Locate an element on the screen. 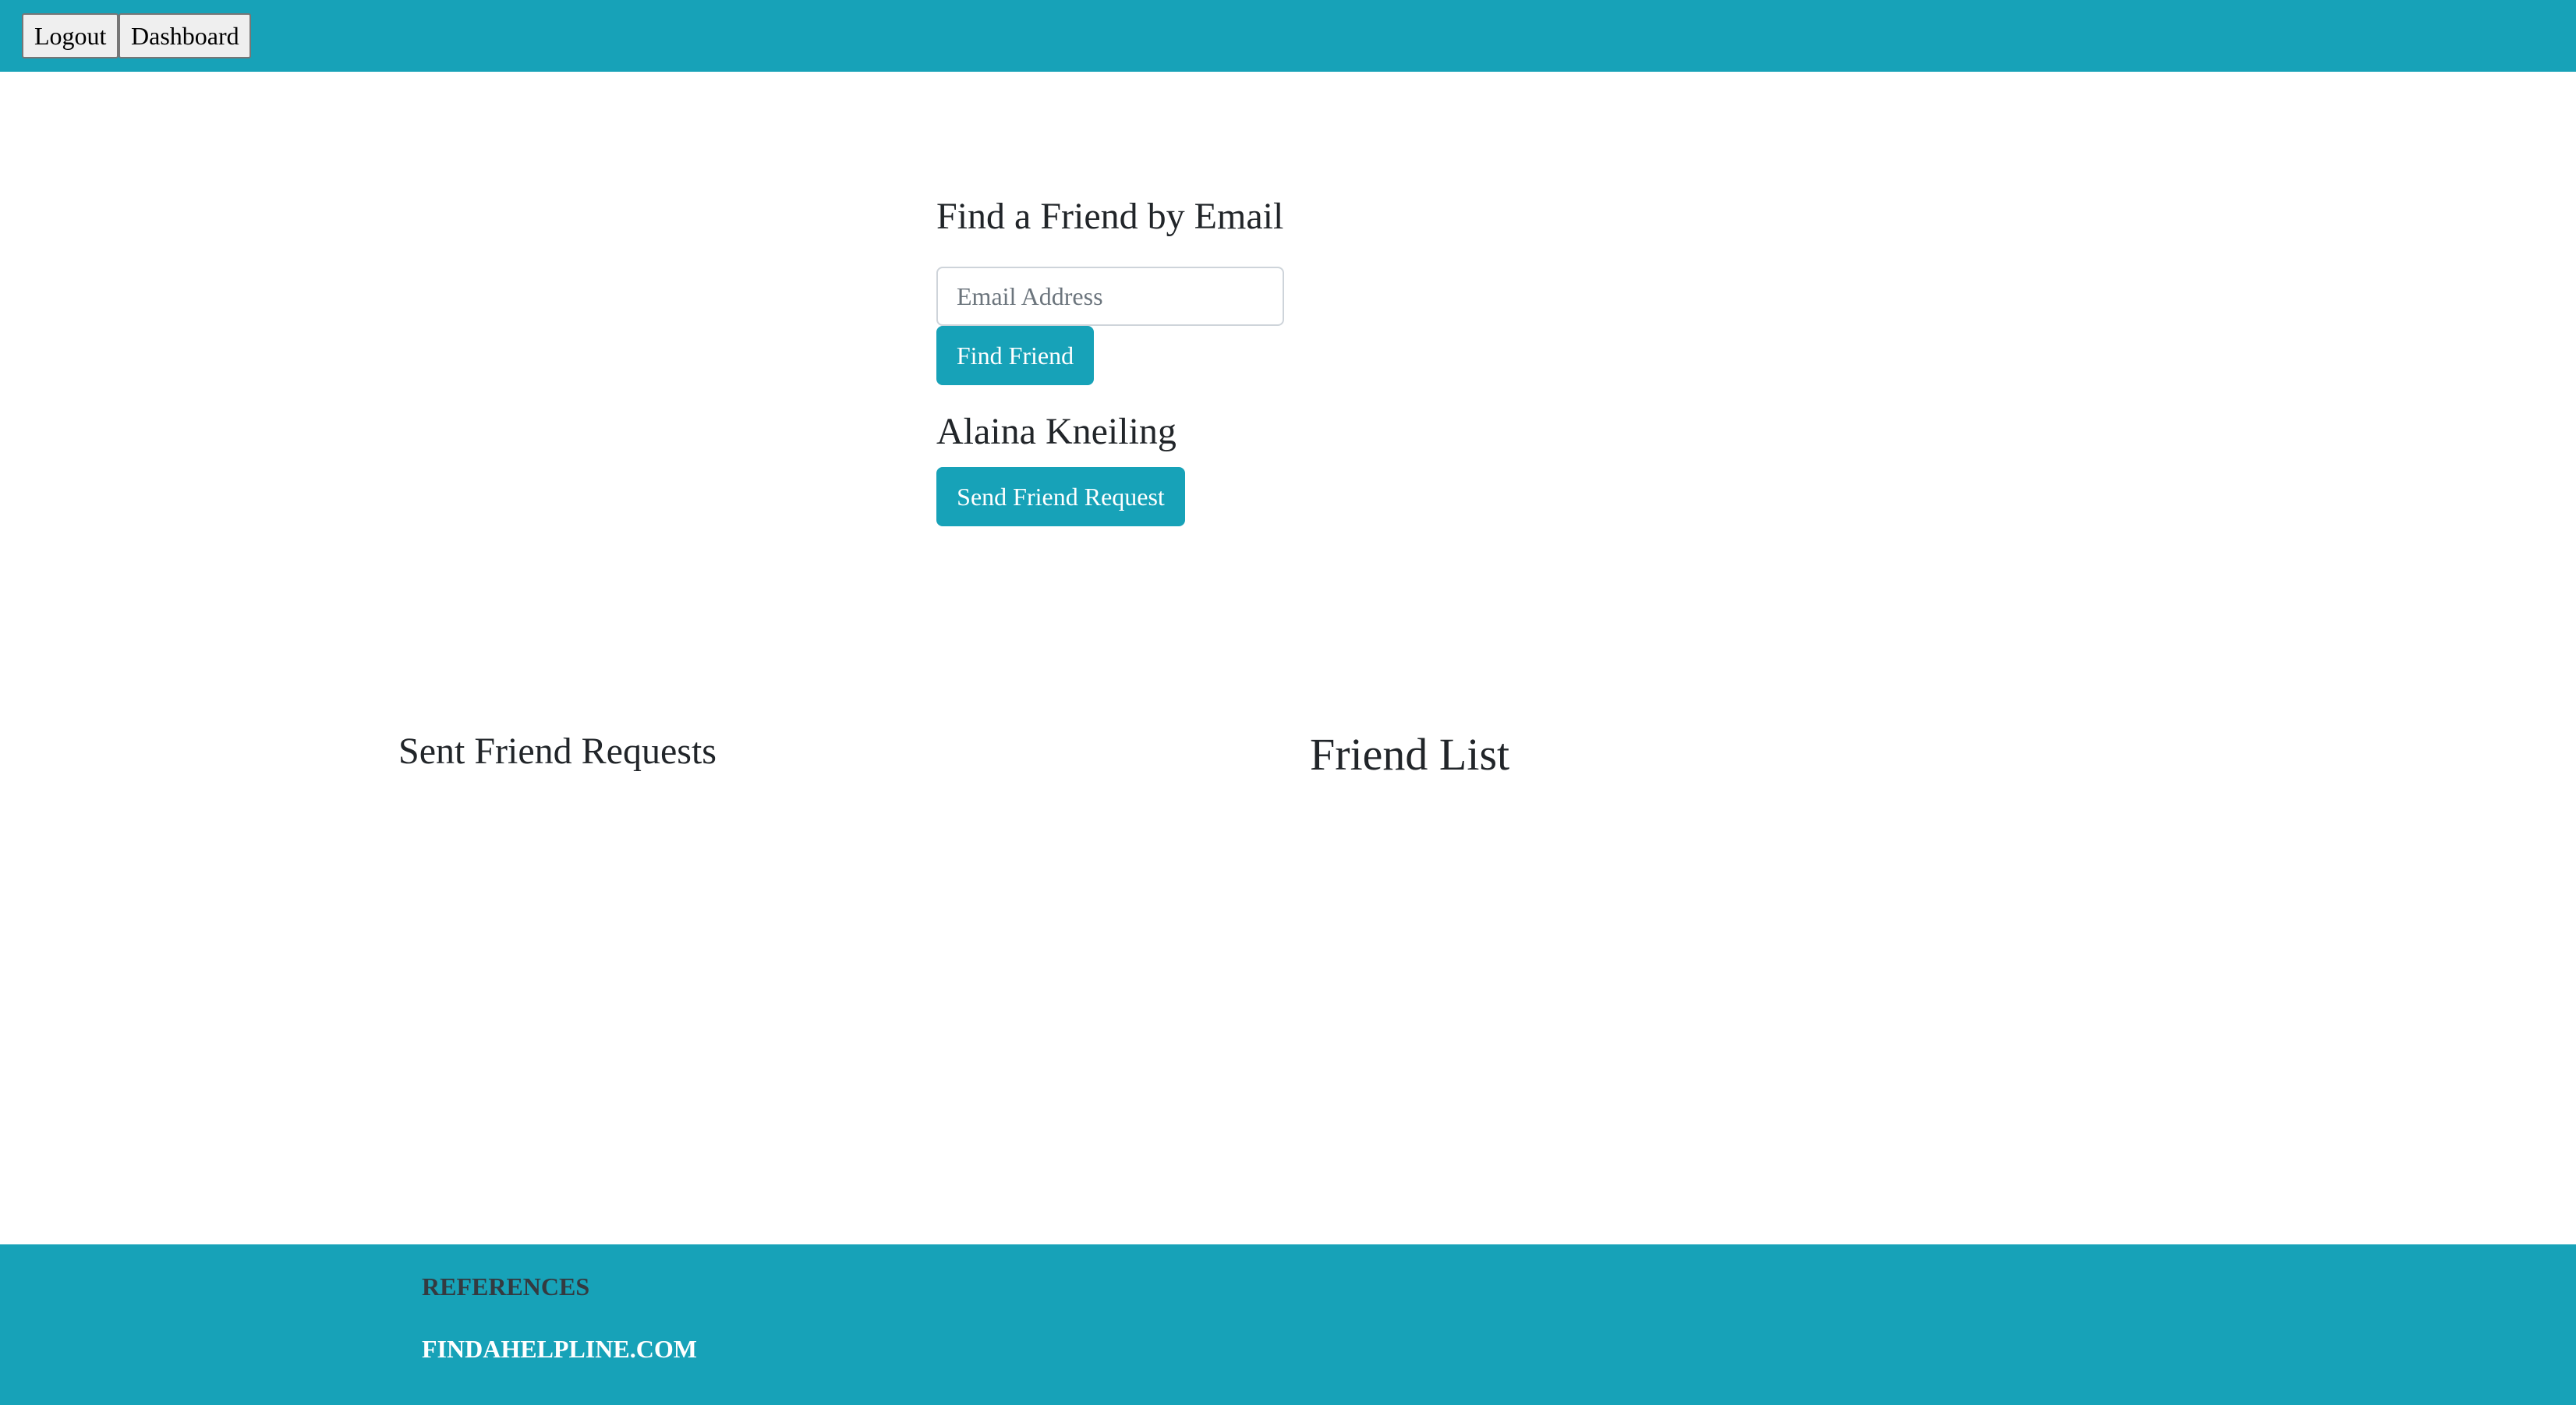 The width and height of the screenshot is (2576, 1405). friend-list-heading: Friend List is located at coordinates (1410, 754).